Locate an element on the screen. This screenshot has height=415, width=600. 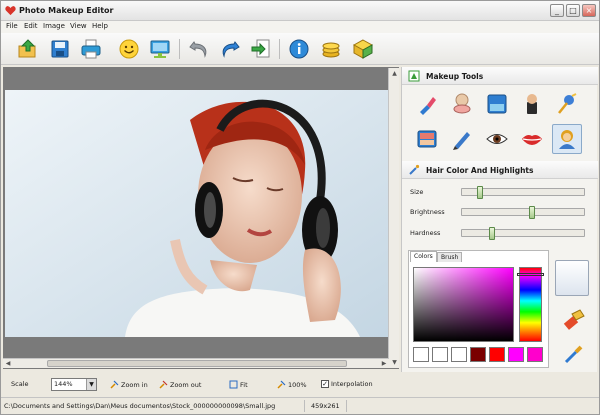
actual-size-label: 100% is located at coordinates (297, 384).